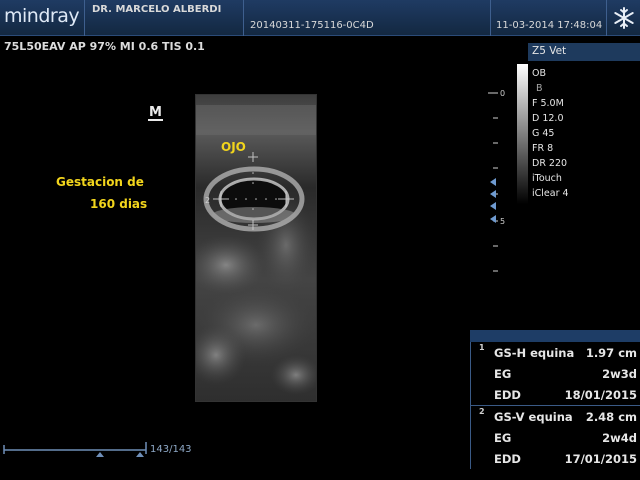 This screenshot has width=640, height=480. What do you see at coordinates (549, 25) in the screenshot?
I see `exam-datetime: 11-03-2014 17:48:04` at bounding box center [549, 25].